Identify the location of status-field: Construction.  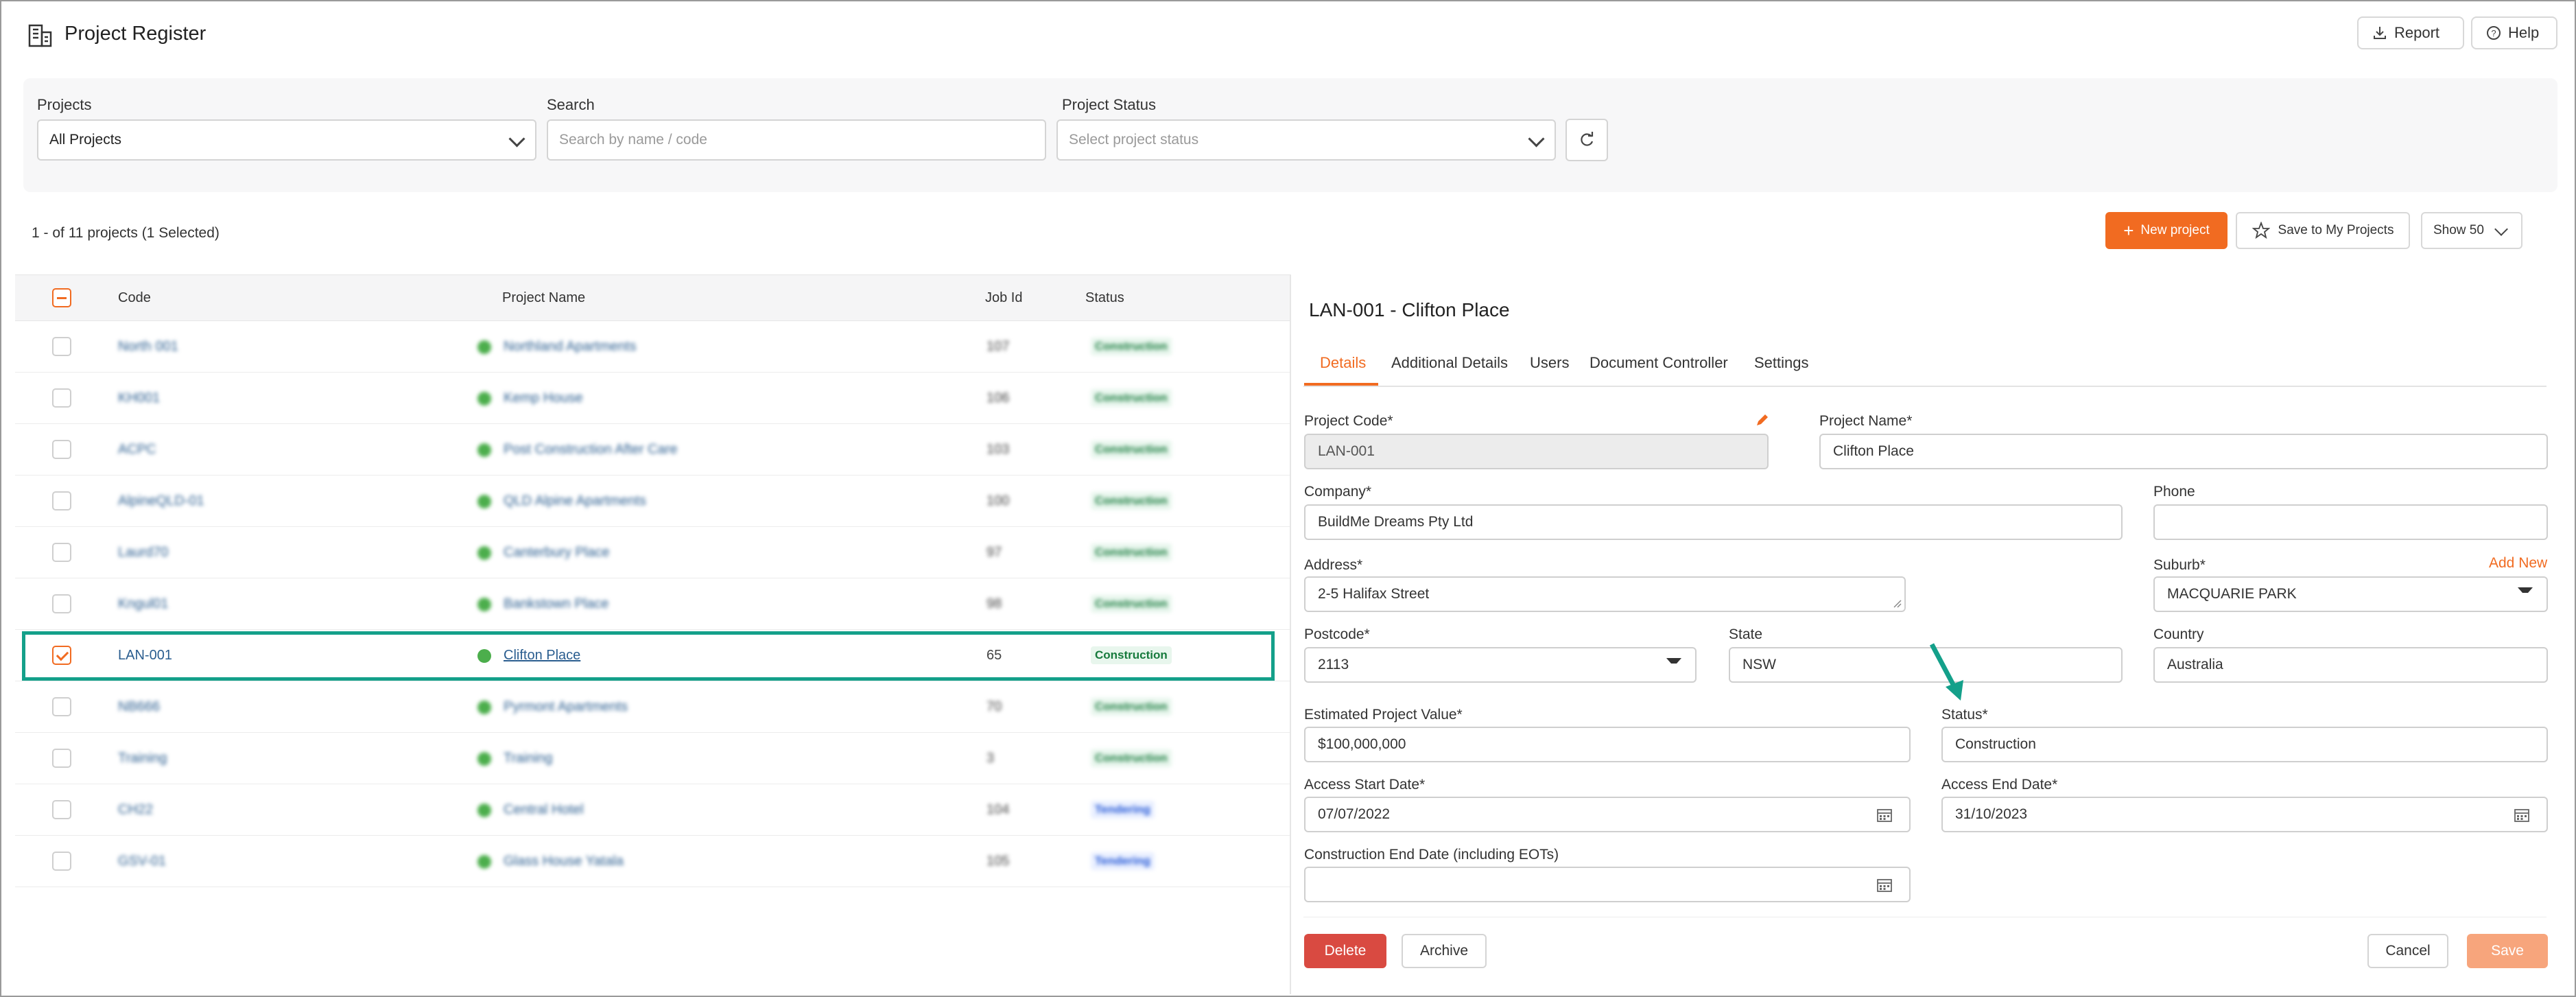
(2244, 744).